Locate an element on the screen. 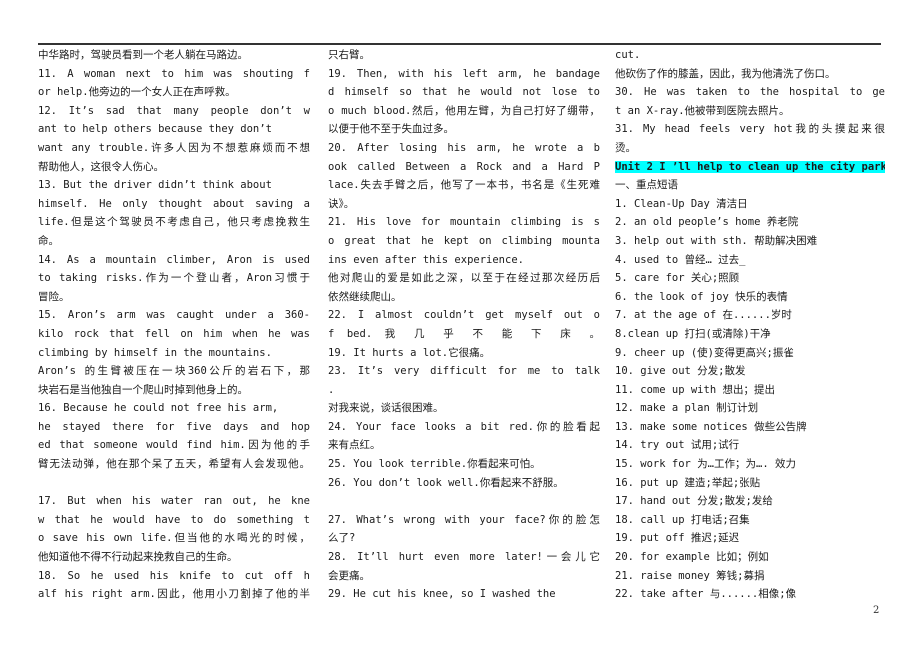 This screenshot has height=651, width=920. text-line: f bed. 我 几 乎 不 能 下 床 。 is located at coordinates (464, 333).